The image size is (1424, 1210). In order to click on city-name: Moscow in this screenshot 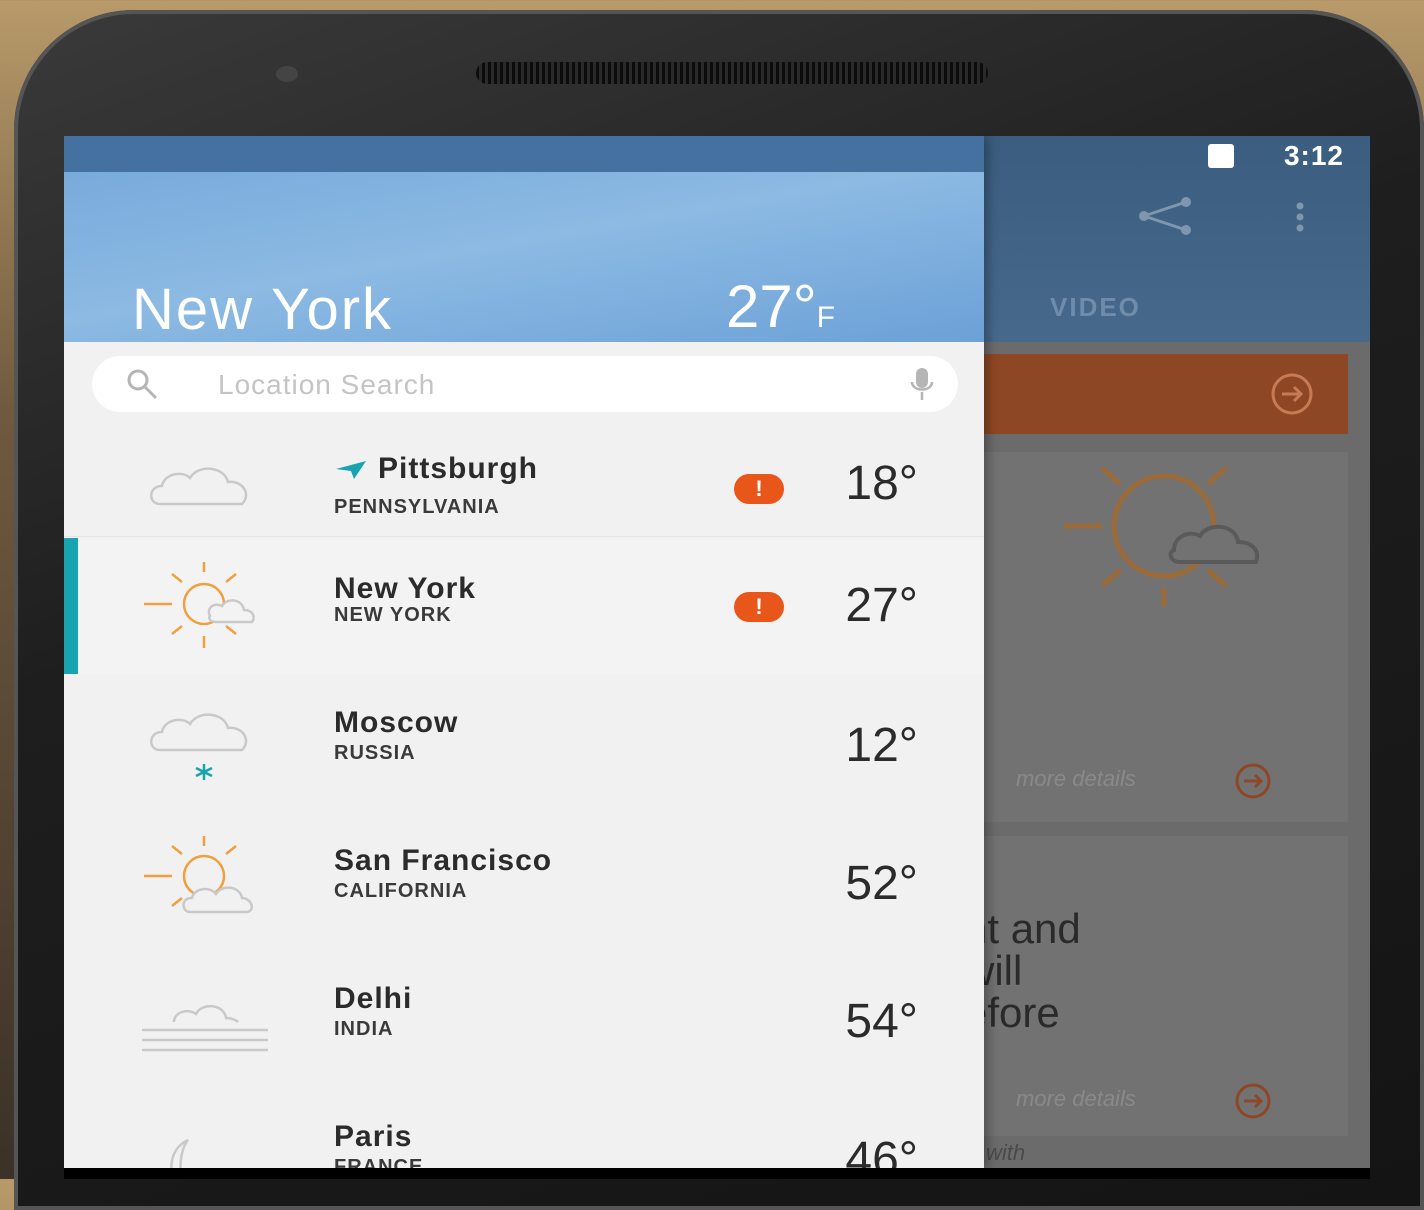, I will do `click(396, 722)`.